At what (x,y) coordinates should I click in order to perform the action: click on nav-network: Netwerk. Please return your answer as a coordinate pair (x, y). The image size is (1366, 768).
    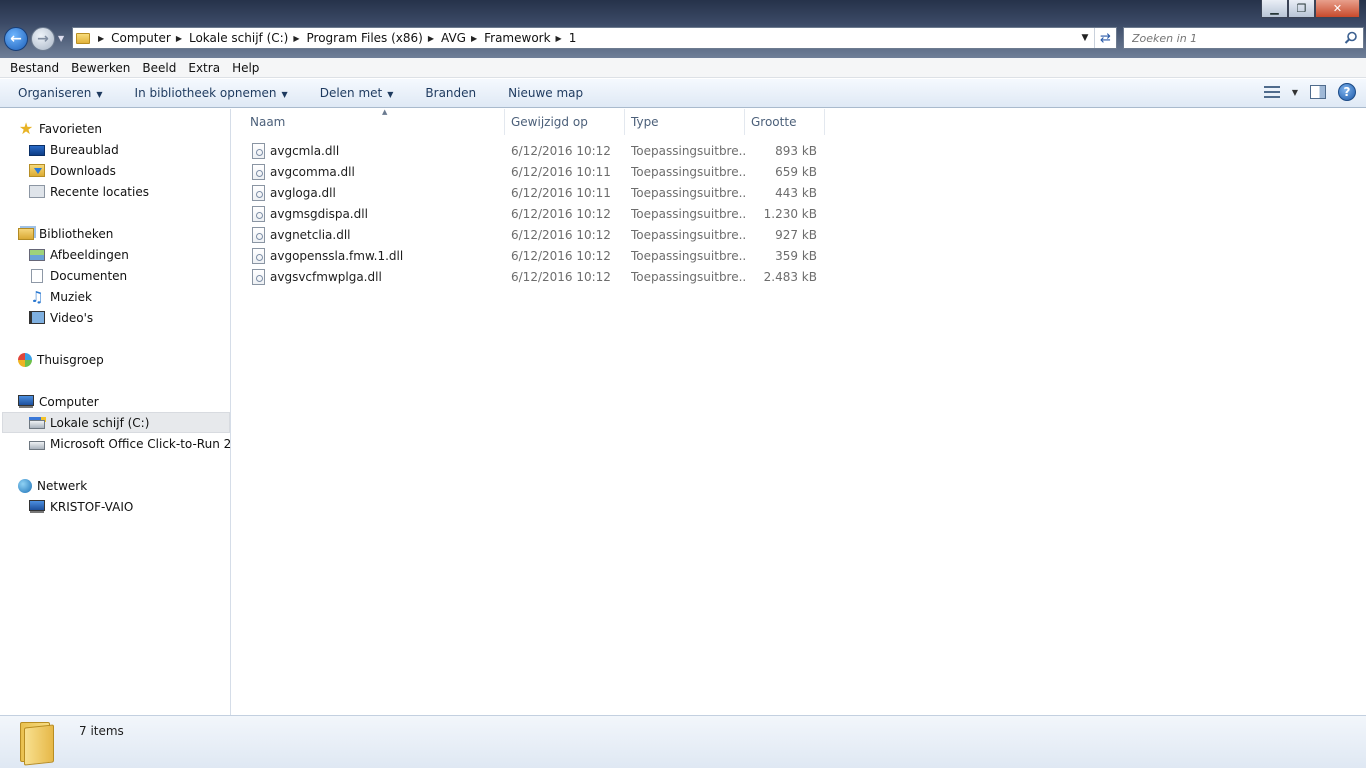
    Looking at the image, I should click on (52, 485).